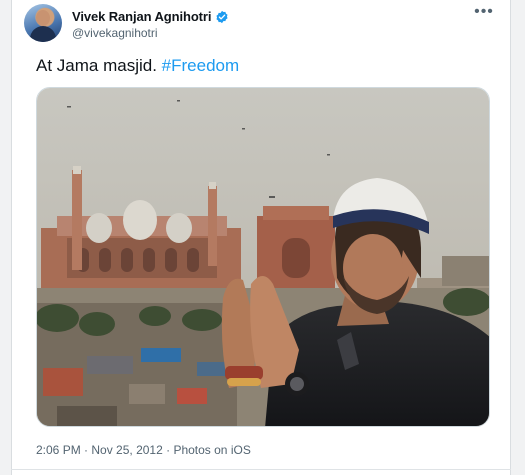 The width and height of the screenshot is (525, 475). I want to click on tweet-date: Nov 25, 2012, so click(126, 450).